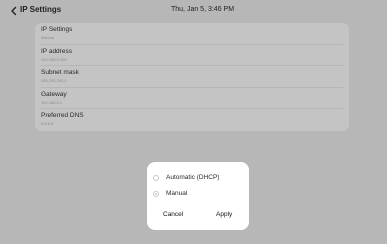 This screenshot has width=387, height=244. I want to click on setting-value: 255.255.255.0, so click(54, 81).